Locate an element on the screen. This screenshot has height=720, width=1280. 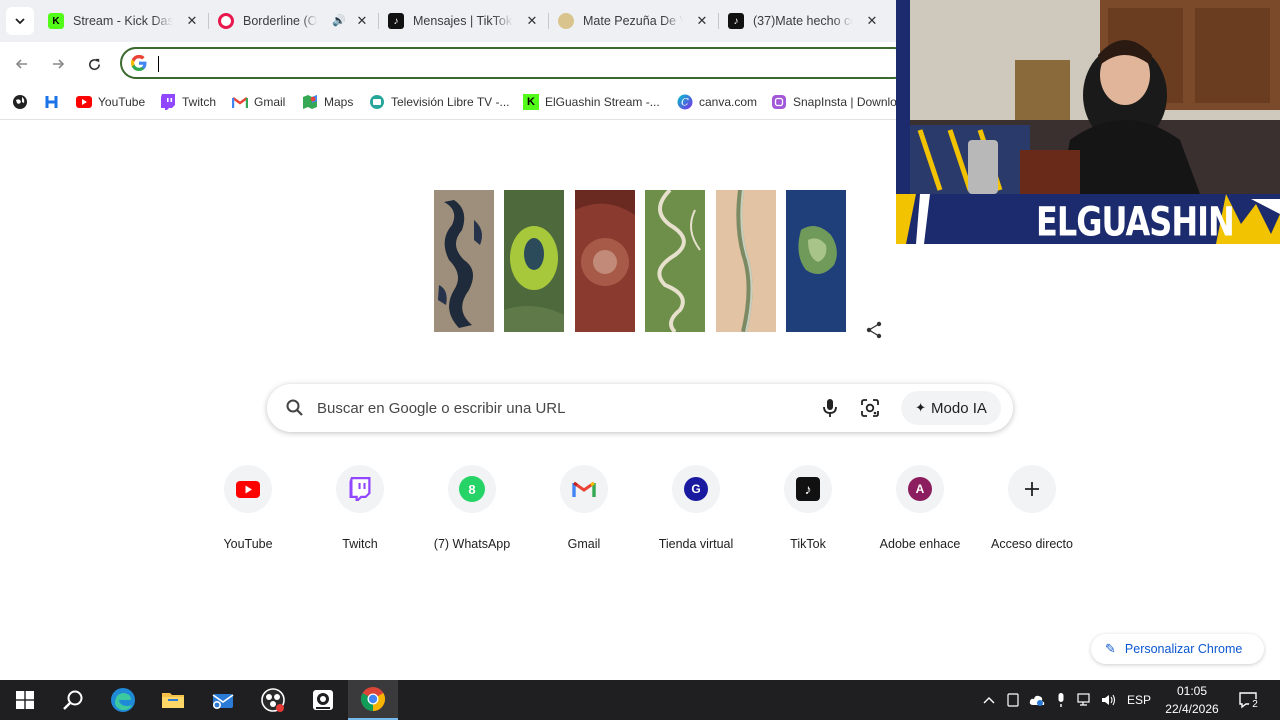
reload-button is located at coordinates (94, 64).